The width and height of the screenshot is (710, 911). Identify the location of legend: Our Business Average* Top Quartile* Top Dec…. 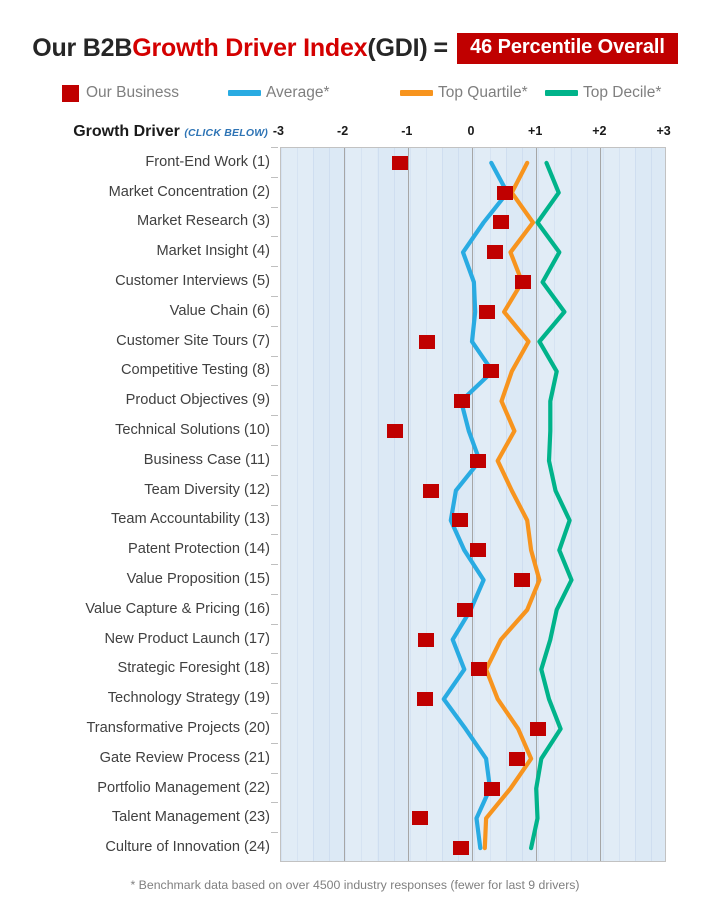
(355, 93).